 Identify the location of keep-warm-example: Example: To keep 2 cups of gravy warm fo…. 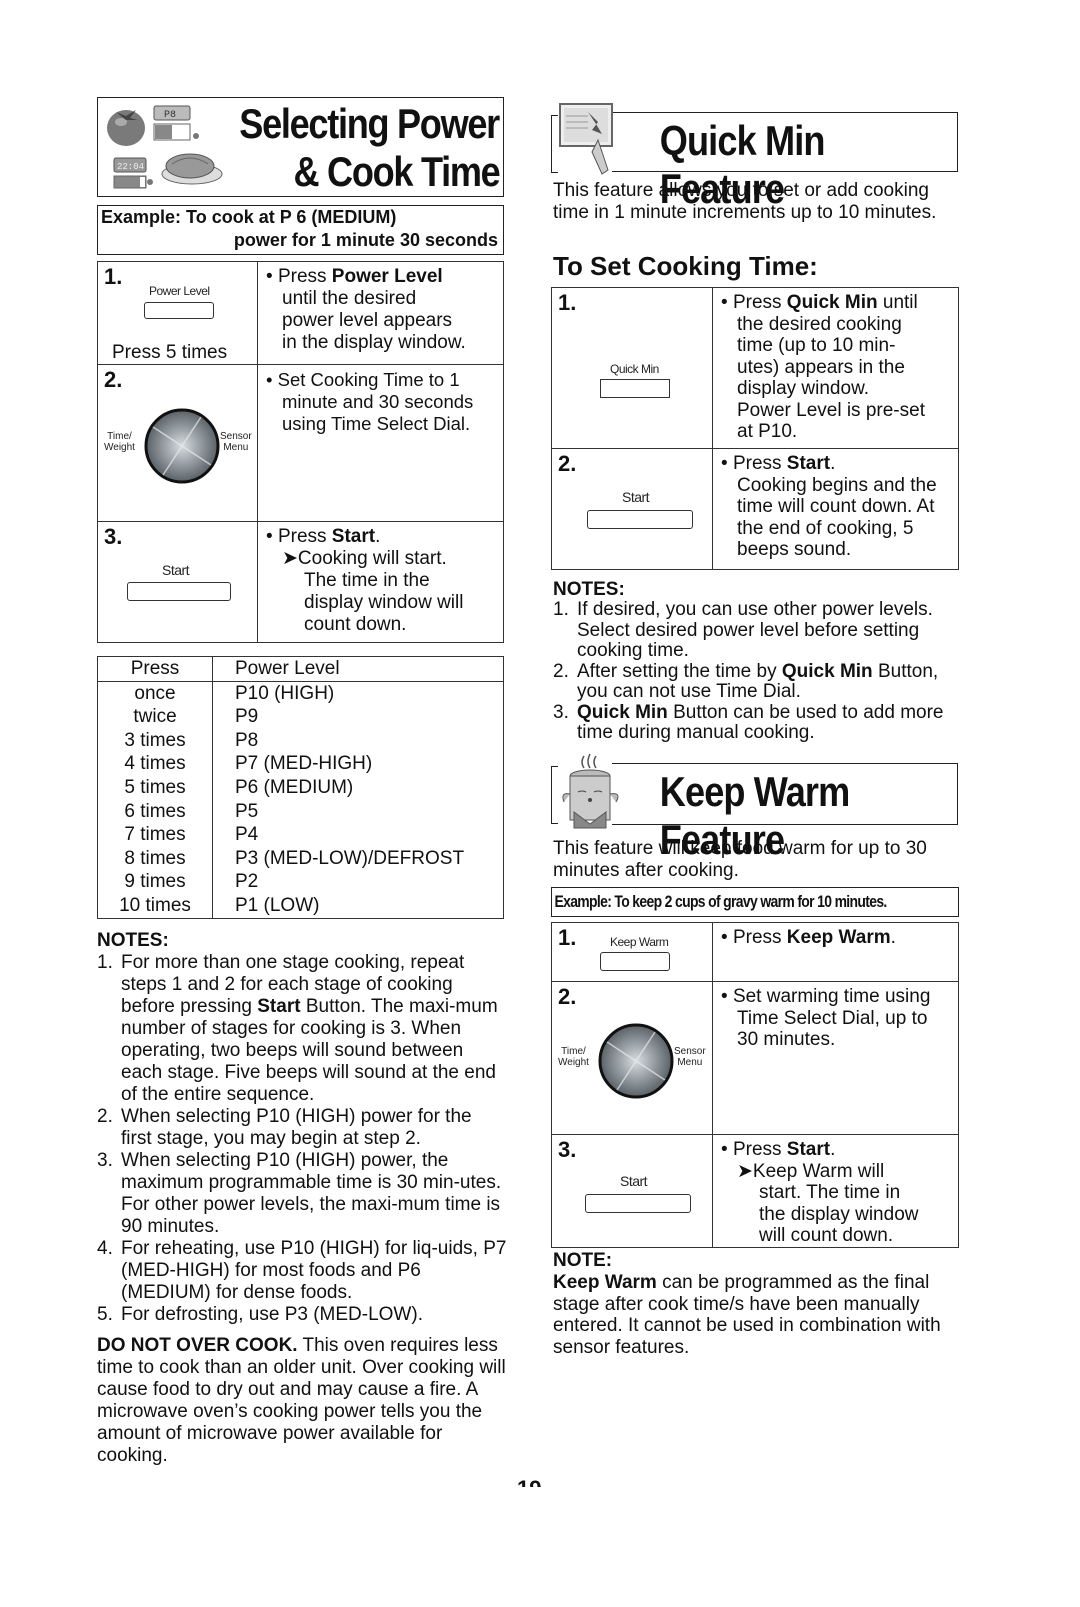
(720, 901).